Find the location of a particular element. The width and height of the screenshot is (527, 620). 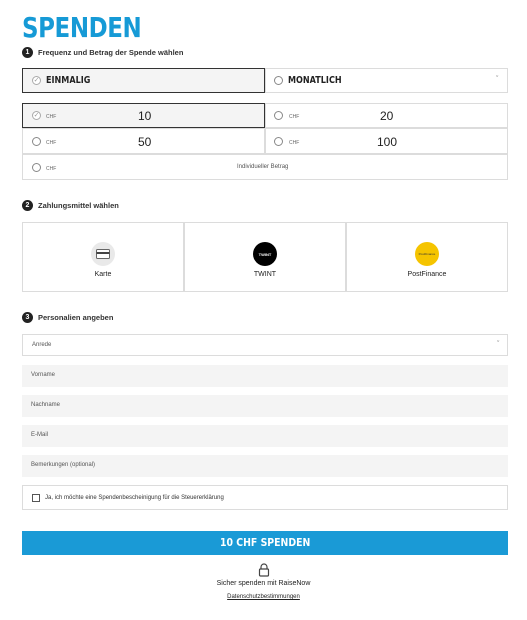

custom-amount-field: CHF Individueller Betrag is located at coordinates (265, 167).